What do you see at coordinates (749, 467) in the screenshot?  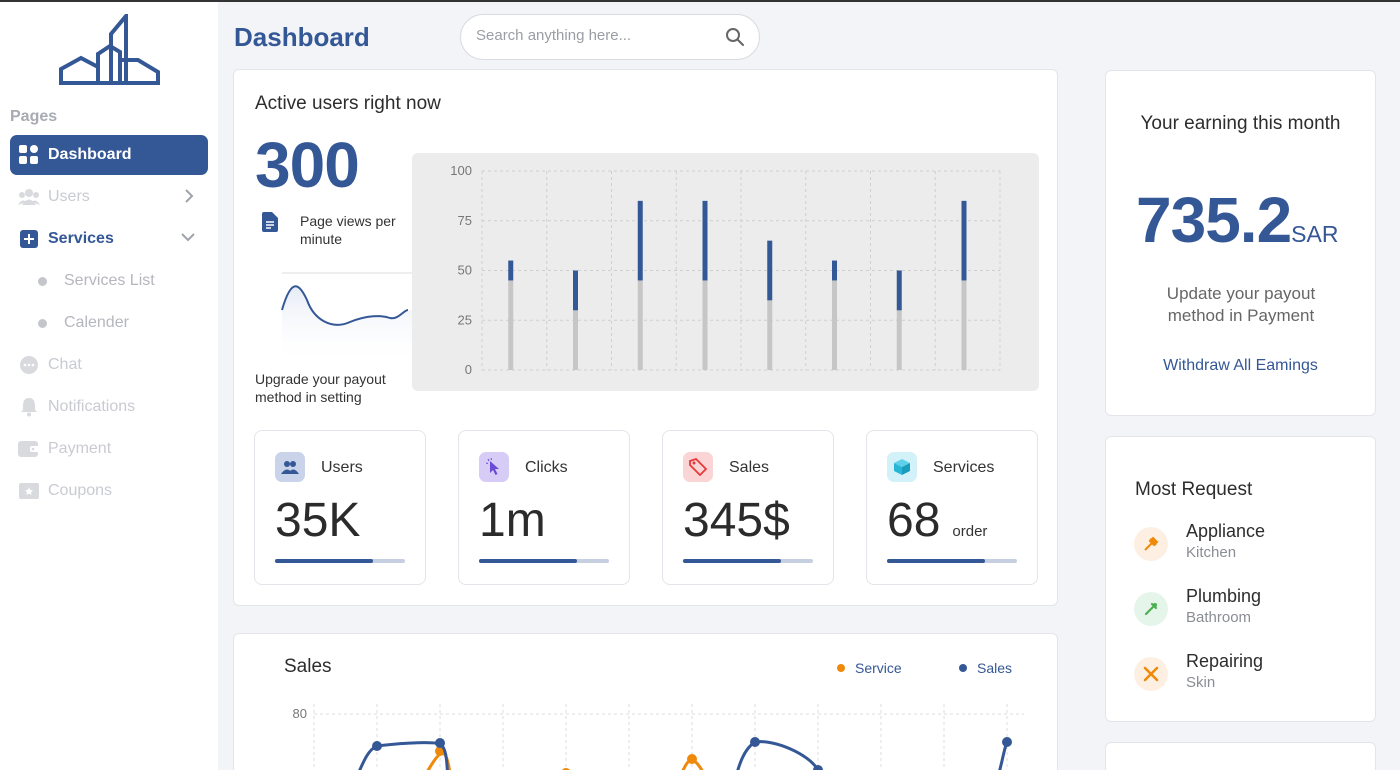 I see `stat-label: Sales` at bounding box center [749, 467].